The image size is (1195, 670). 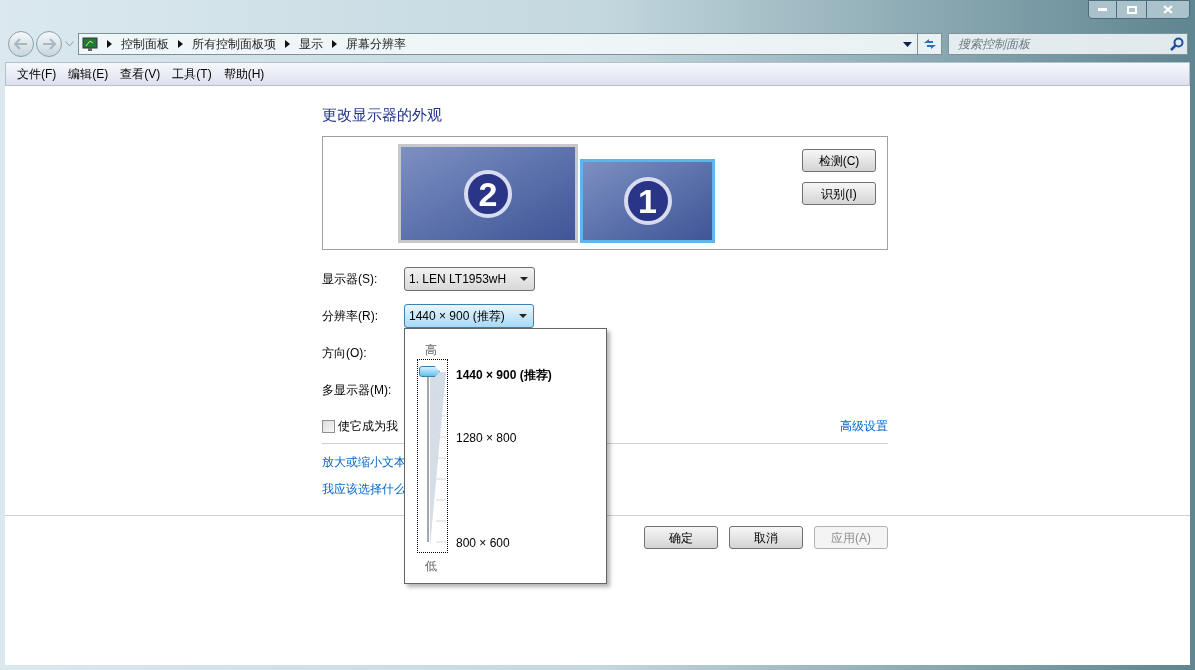 I want to click on maximize-icon, so click(x=1131, y=9).